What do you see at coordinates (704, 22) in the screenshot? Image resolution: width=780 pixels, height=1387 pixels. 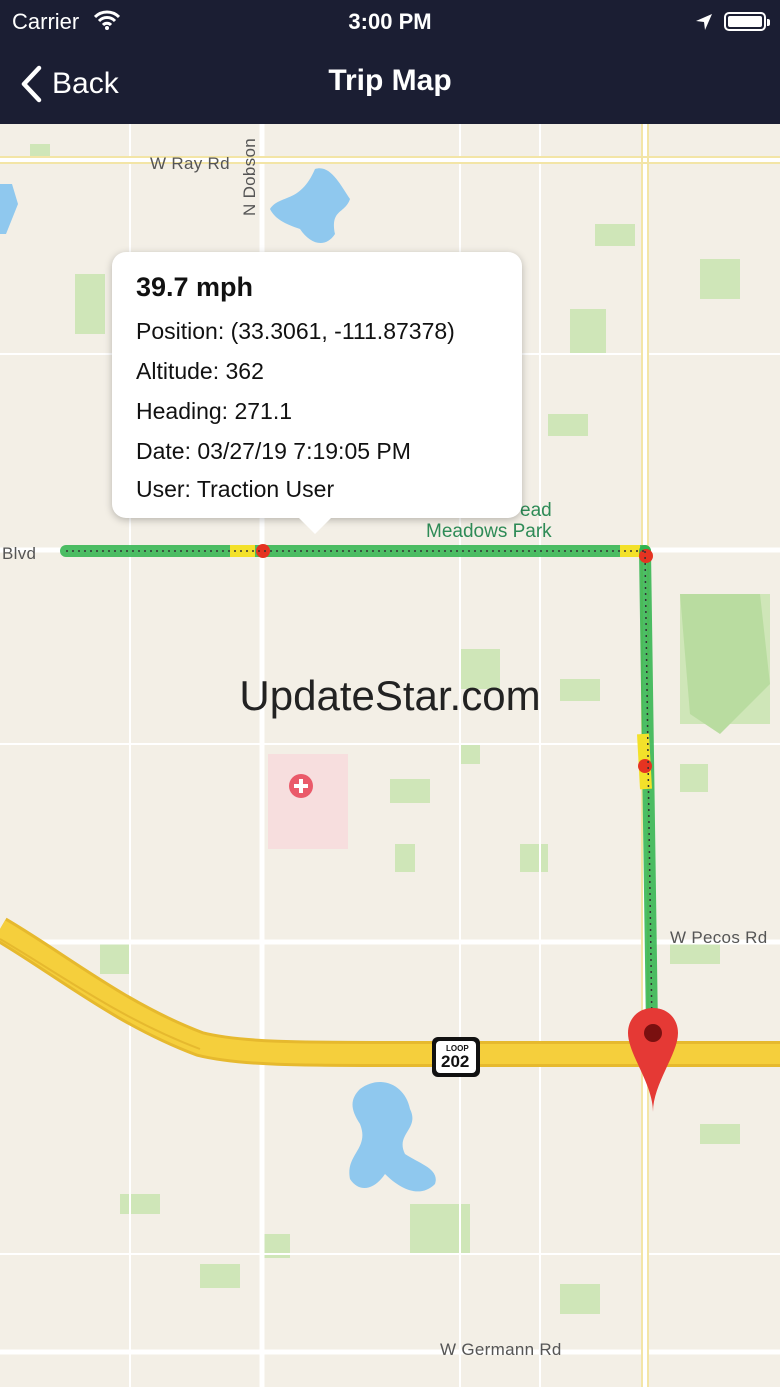 I see `location-arrow-icon` at bounding box center [704, 22].